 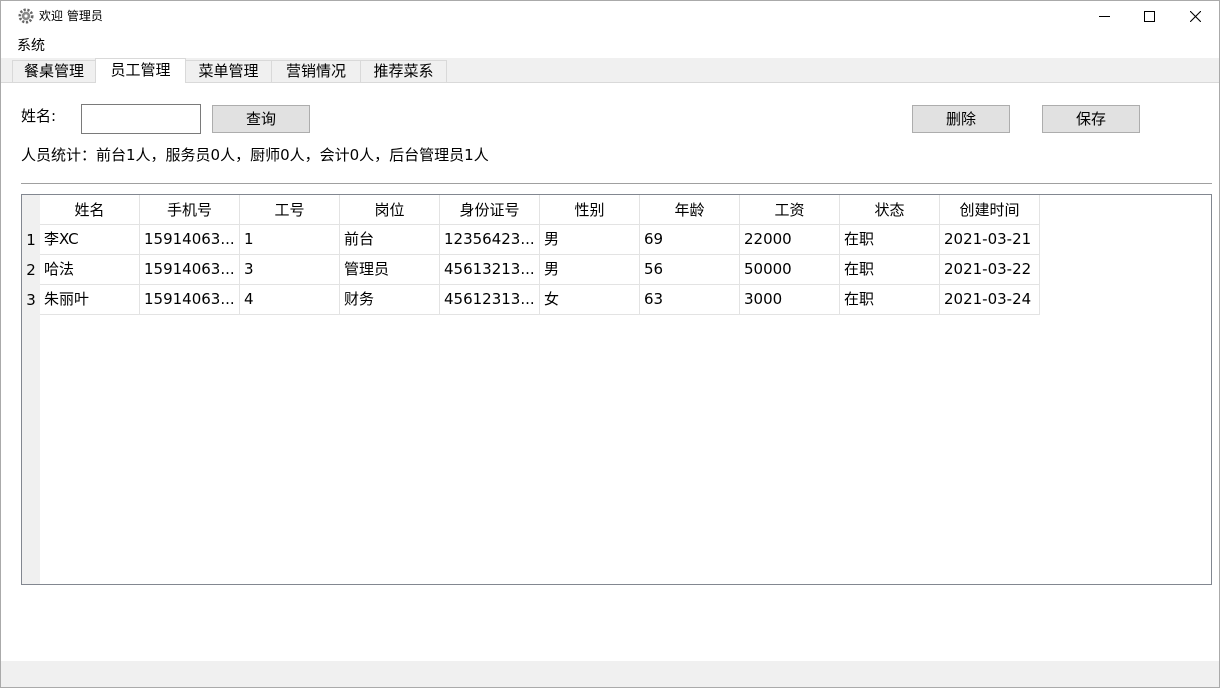 I want to click on table-cell-name: 哈法, so click(x=90, y=270).